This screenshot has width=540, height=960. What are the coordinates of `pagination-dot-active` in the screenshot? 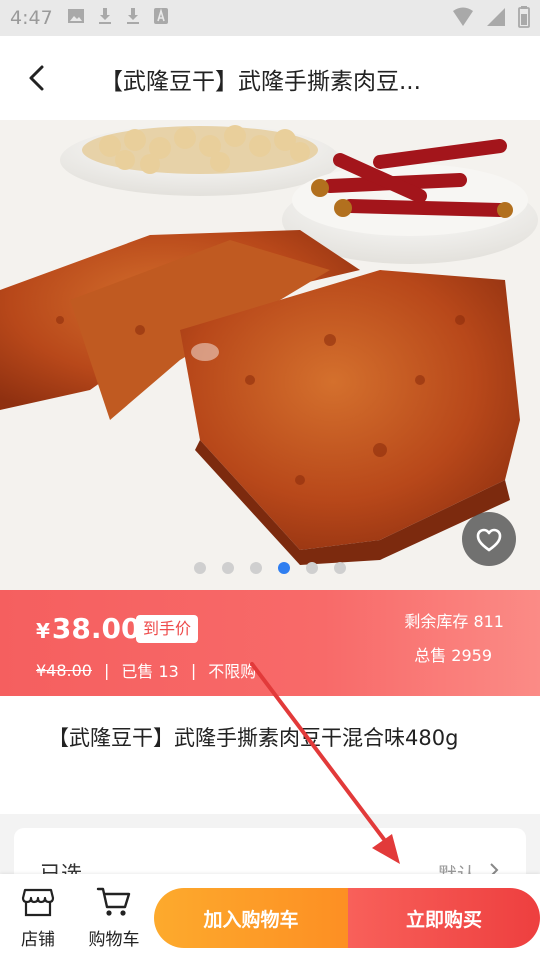 It's located at (284, 568).